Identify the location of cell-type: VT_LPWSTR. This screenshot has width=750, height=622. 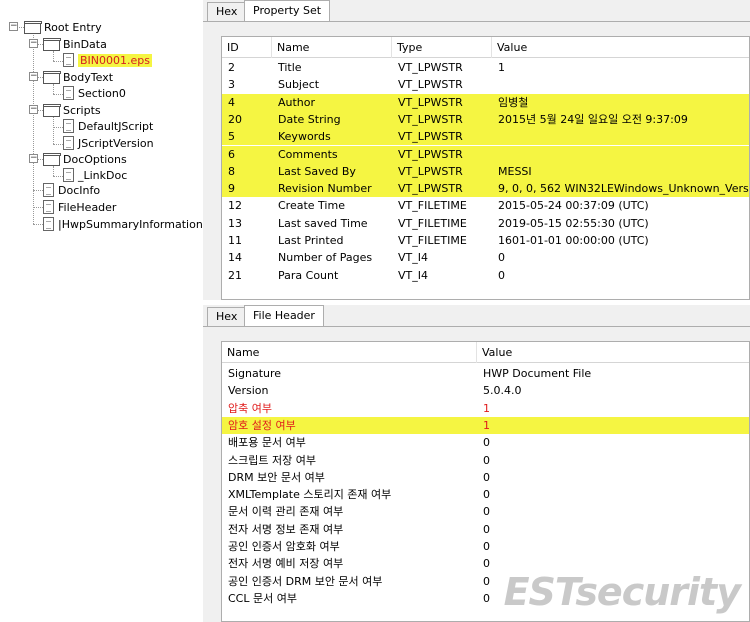
(430, 189).